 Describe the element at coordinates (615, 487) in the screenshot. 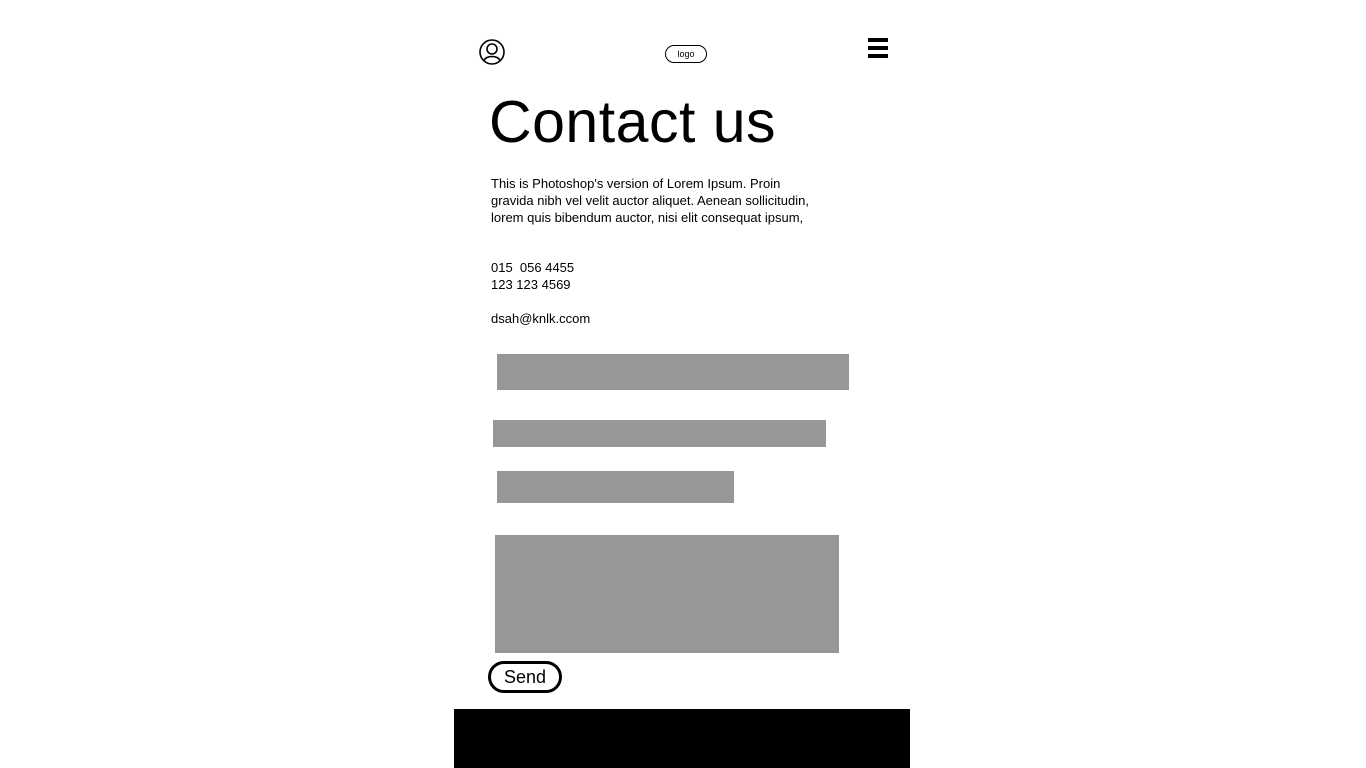

I see `phone-field` at that location.